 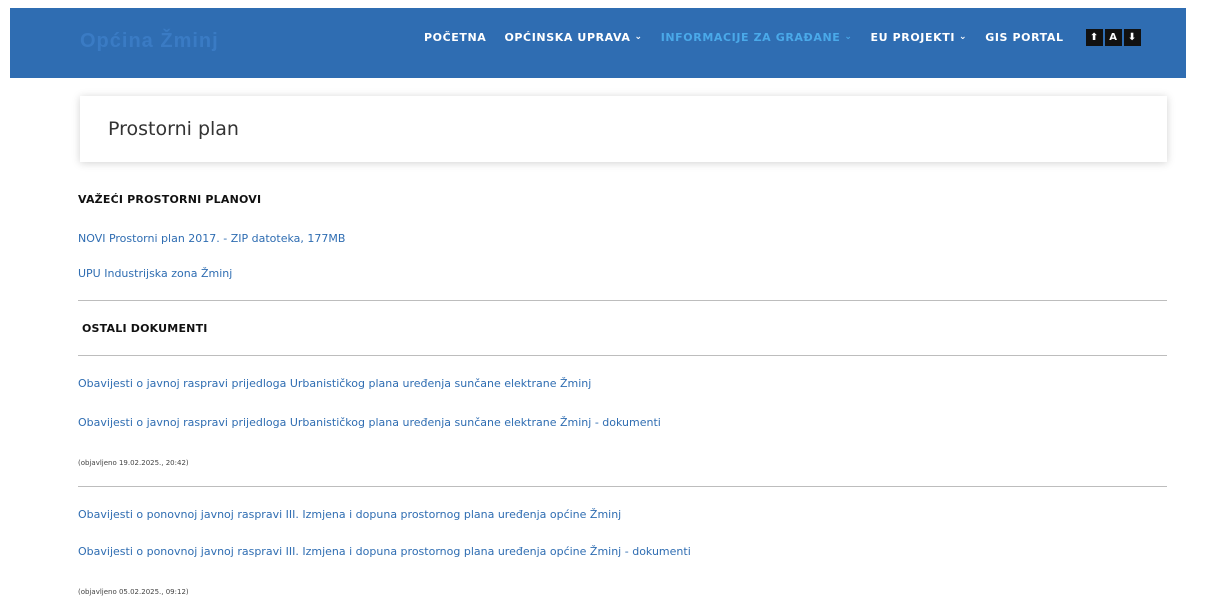 I want to click on page-title: Prostorni plan, so click(x=173, y=129).